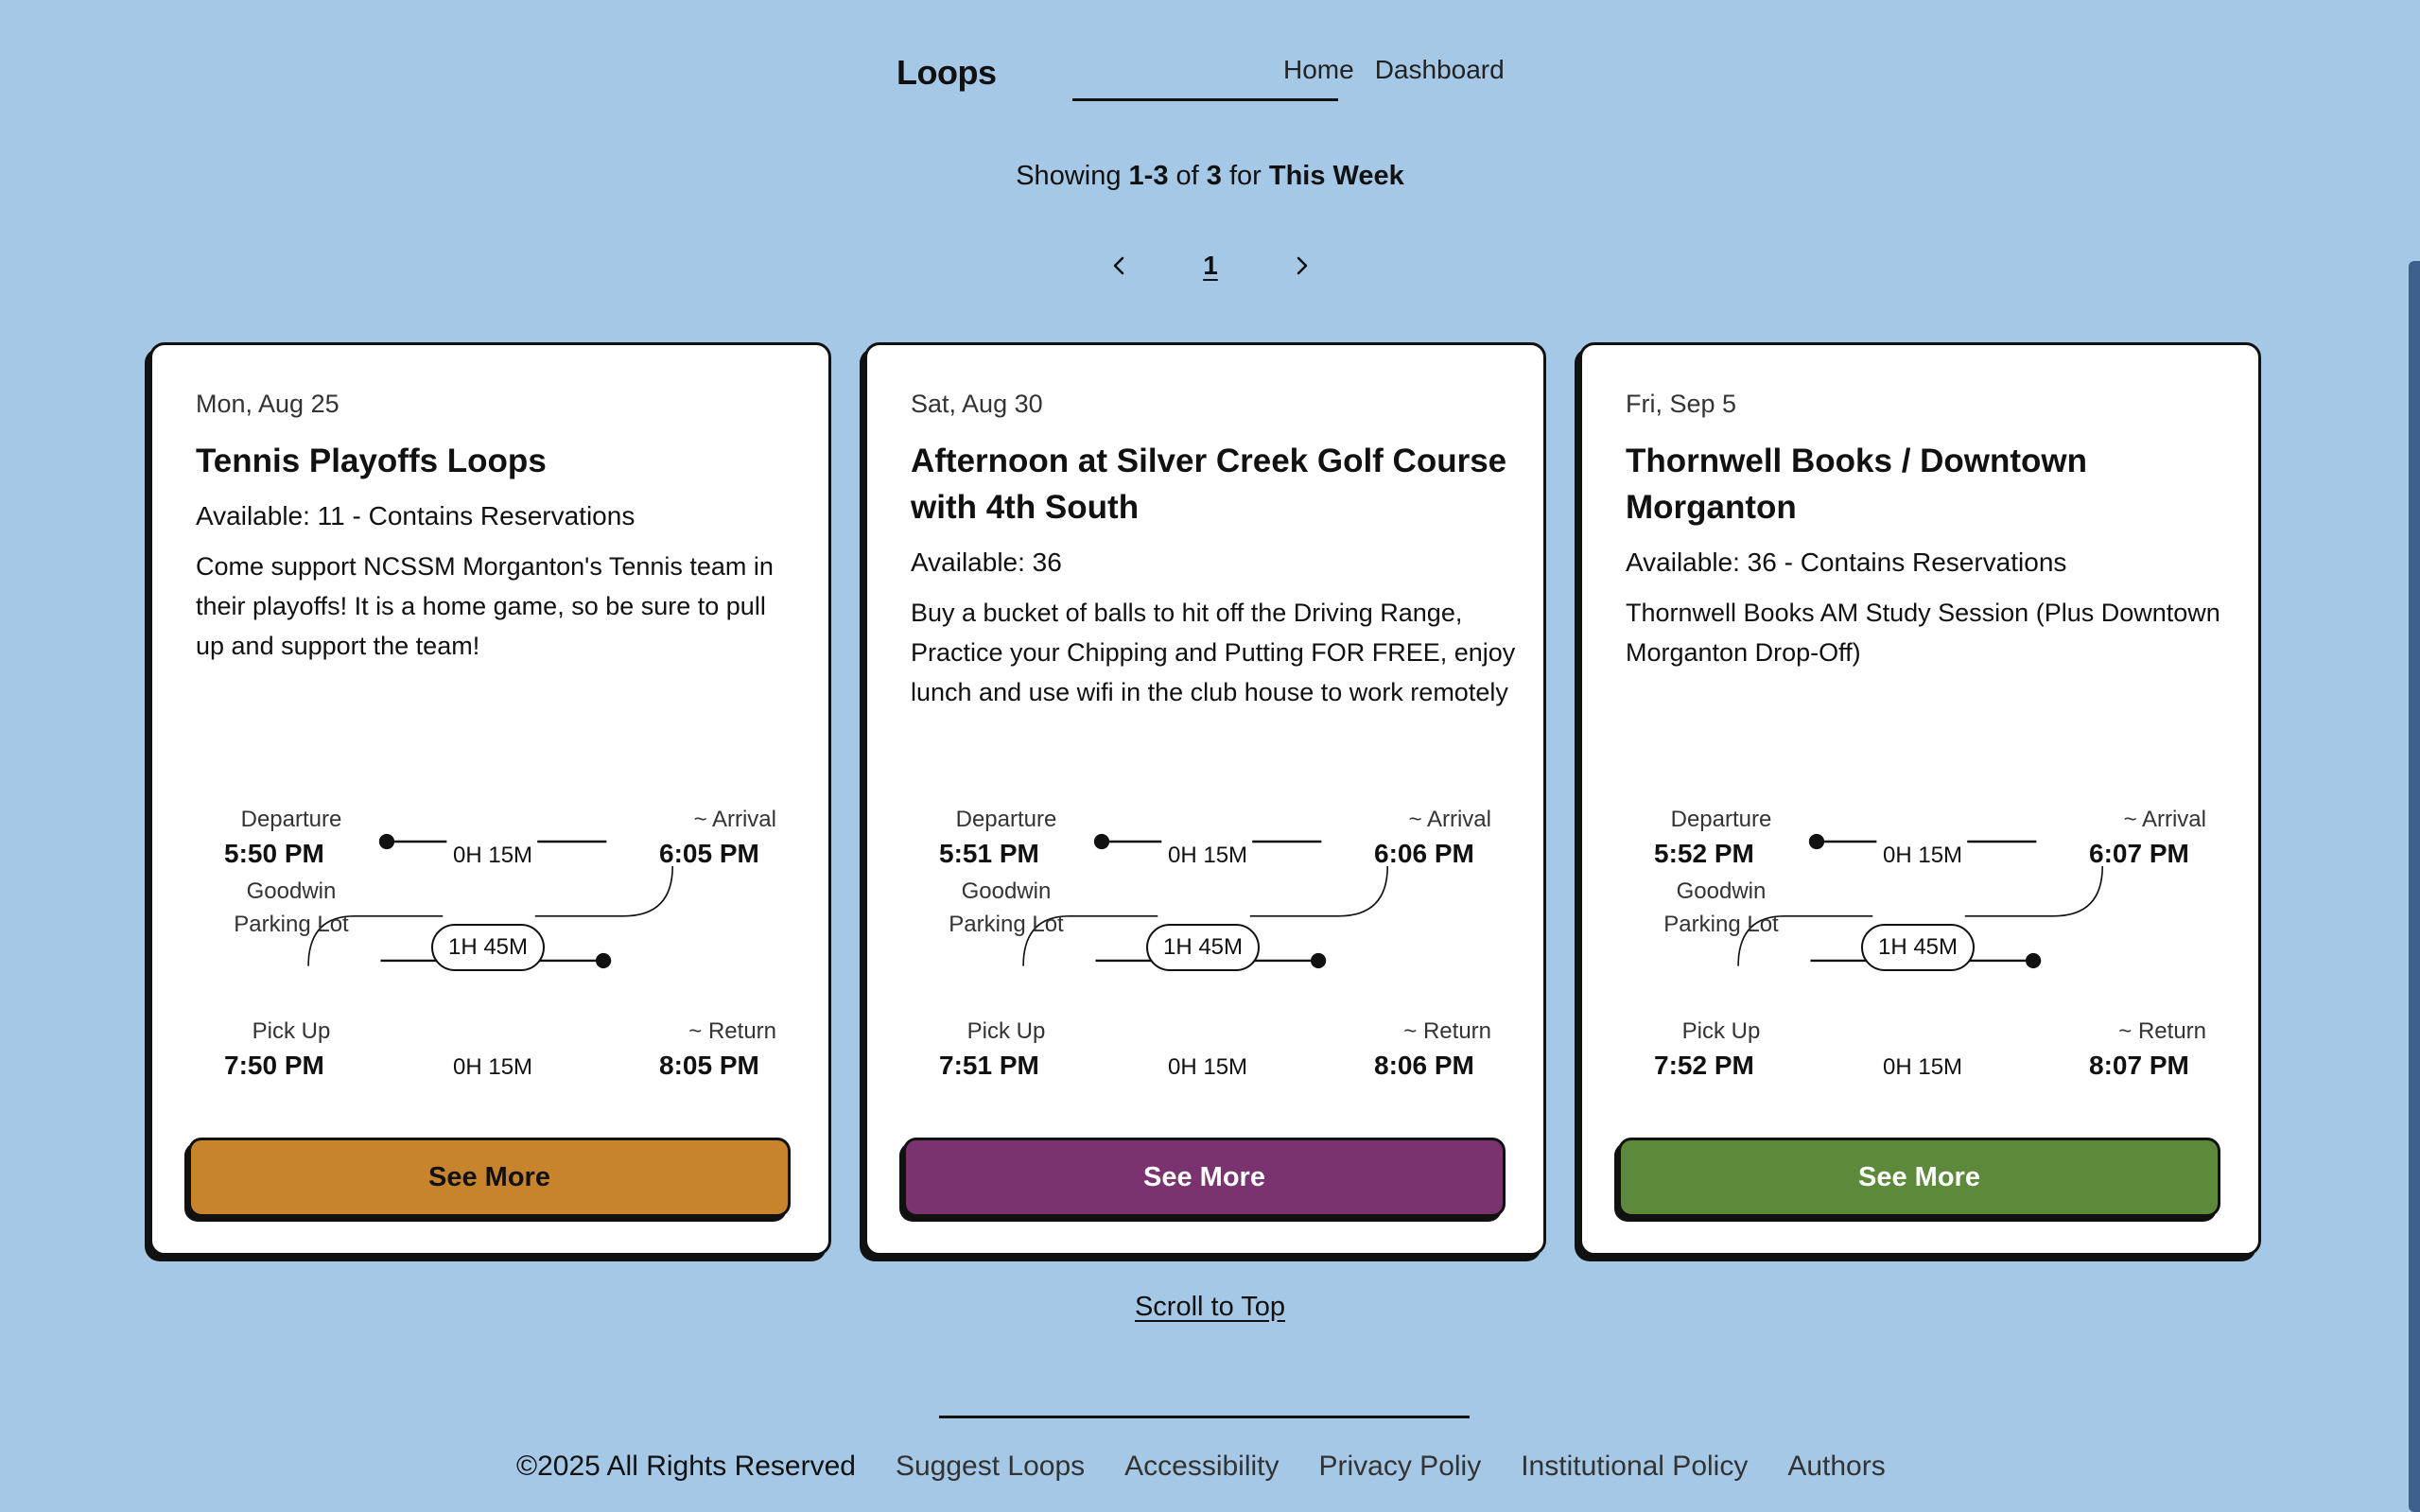  I want to click on card-title: Tennis Playoffs Loops, so click(371, 461).